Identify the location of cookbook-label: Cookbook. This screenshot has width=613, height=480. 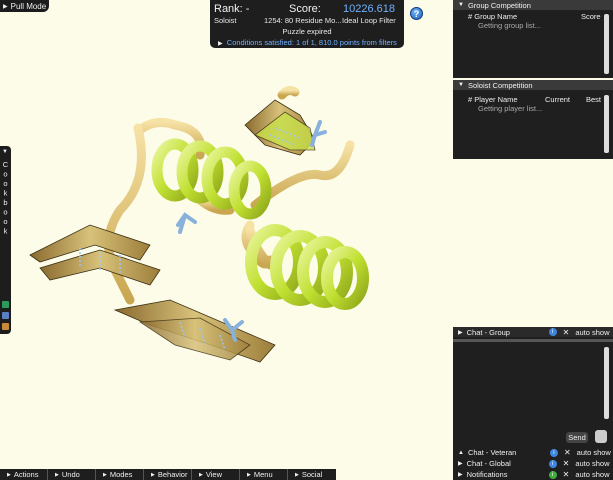
(5, 198).